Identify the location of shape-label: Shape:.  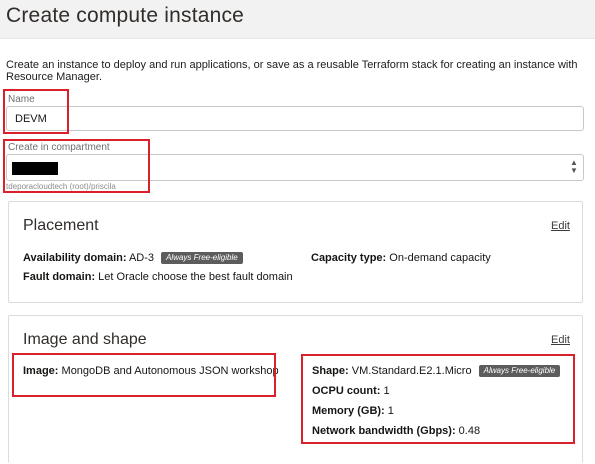
(330, 371).